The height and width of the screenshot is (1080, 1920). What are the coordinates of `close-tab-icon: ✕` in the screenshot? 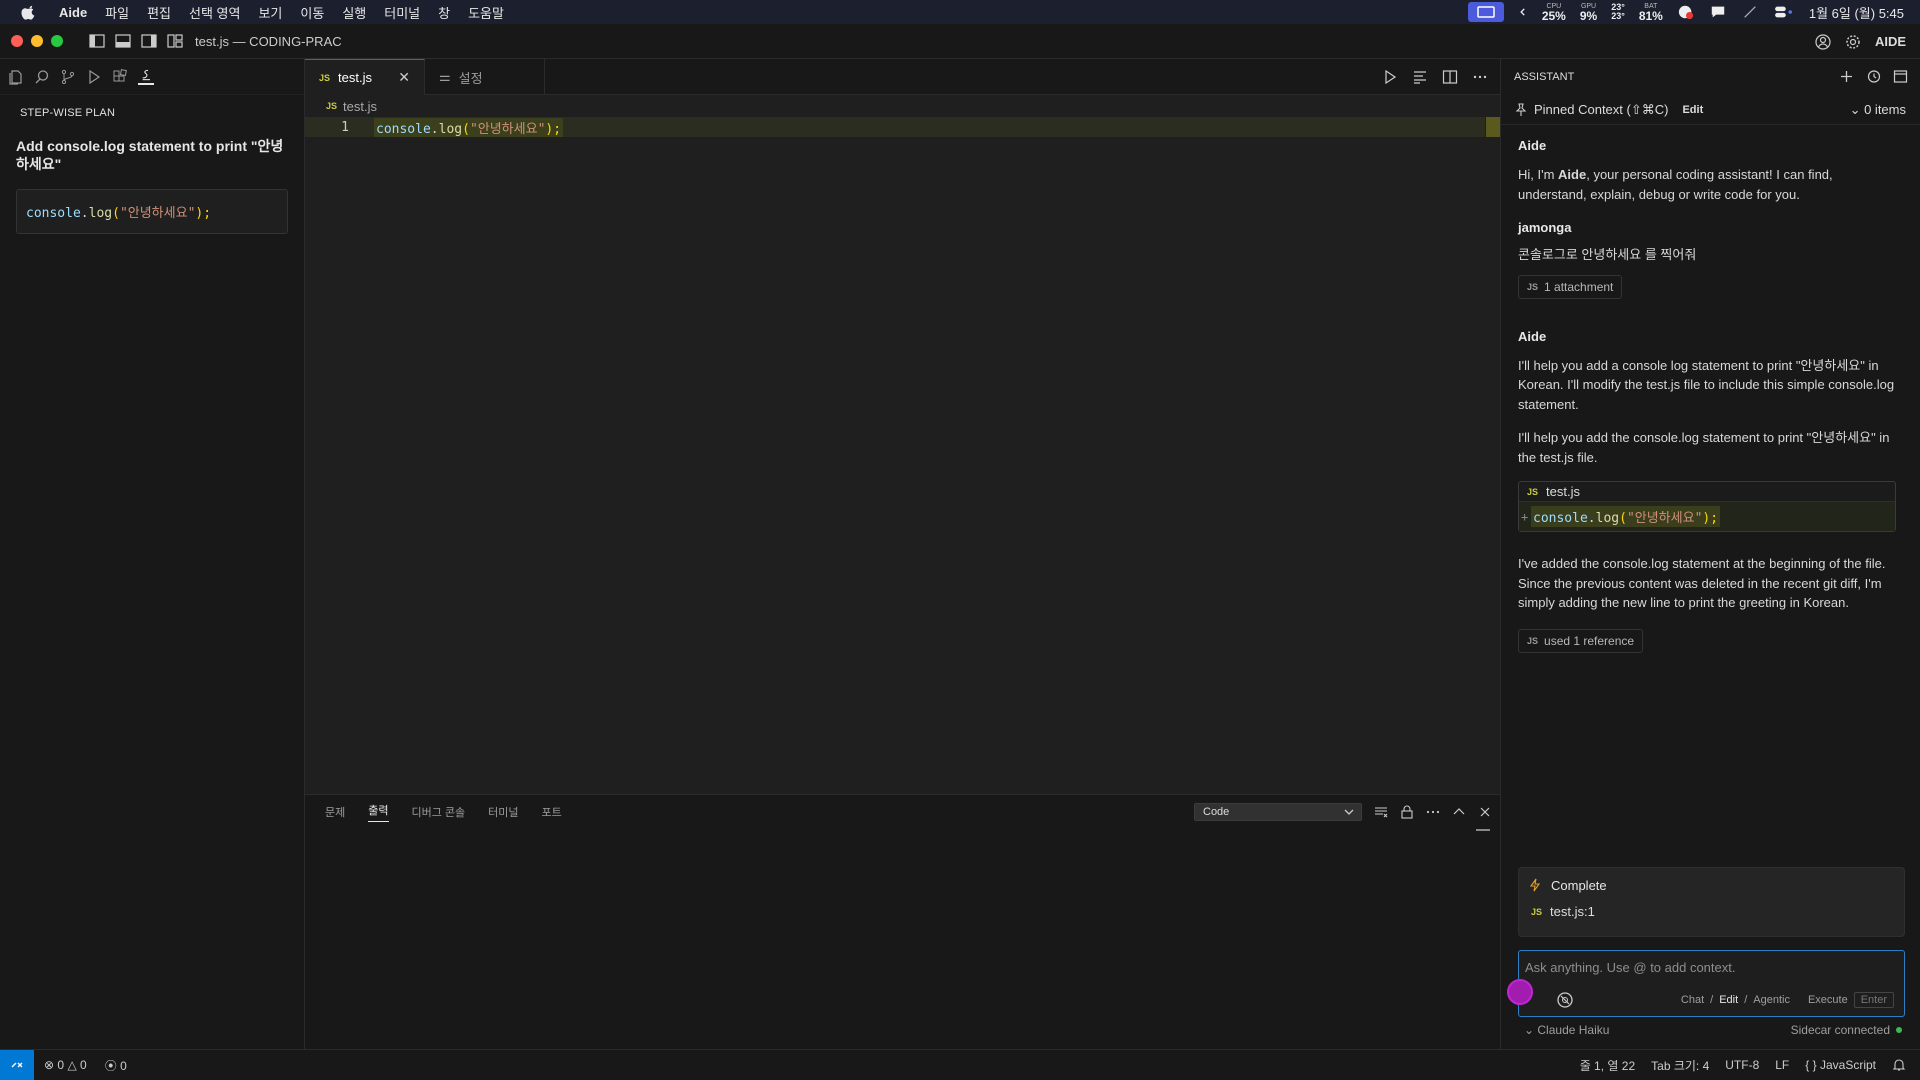 It's located at (404, 77).